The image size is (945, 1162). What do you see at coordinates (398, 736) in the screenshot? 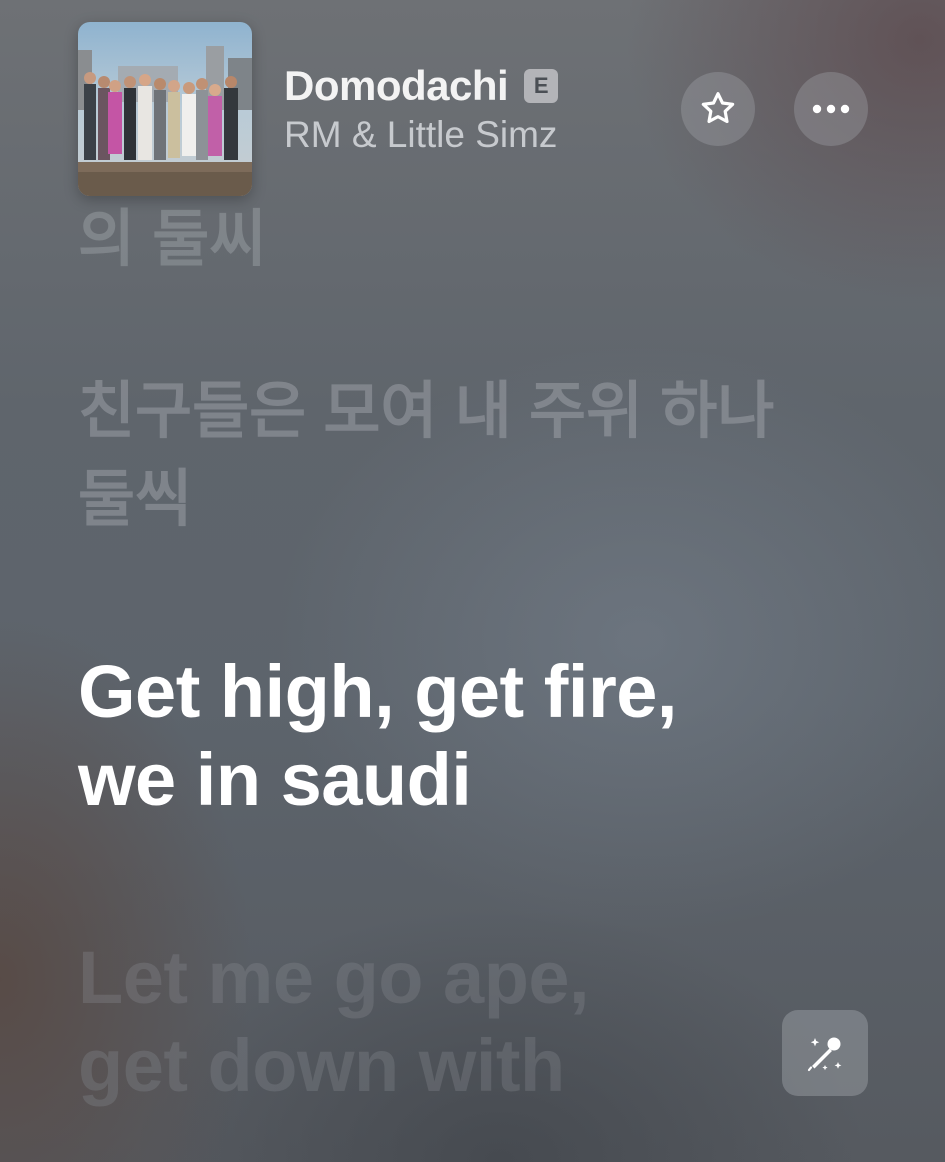
I see `lyric-line-current: Get high, get fire, we in saudi` at bounding box center [398, 736].